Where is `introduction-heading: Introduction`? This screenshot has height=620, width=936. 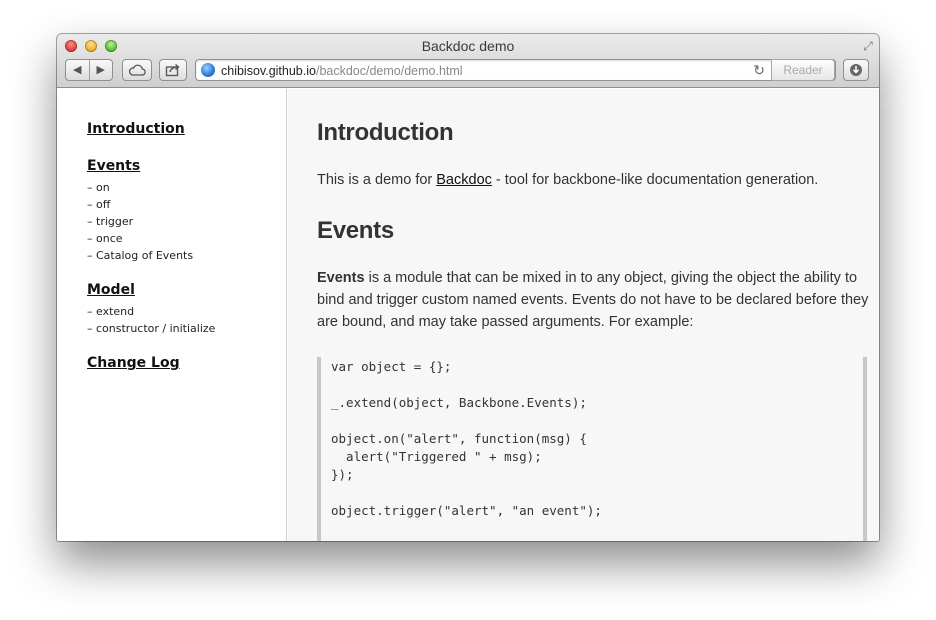 introduction-heading: Introduction is located at coordinates (385, 132).